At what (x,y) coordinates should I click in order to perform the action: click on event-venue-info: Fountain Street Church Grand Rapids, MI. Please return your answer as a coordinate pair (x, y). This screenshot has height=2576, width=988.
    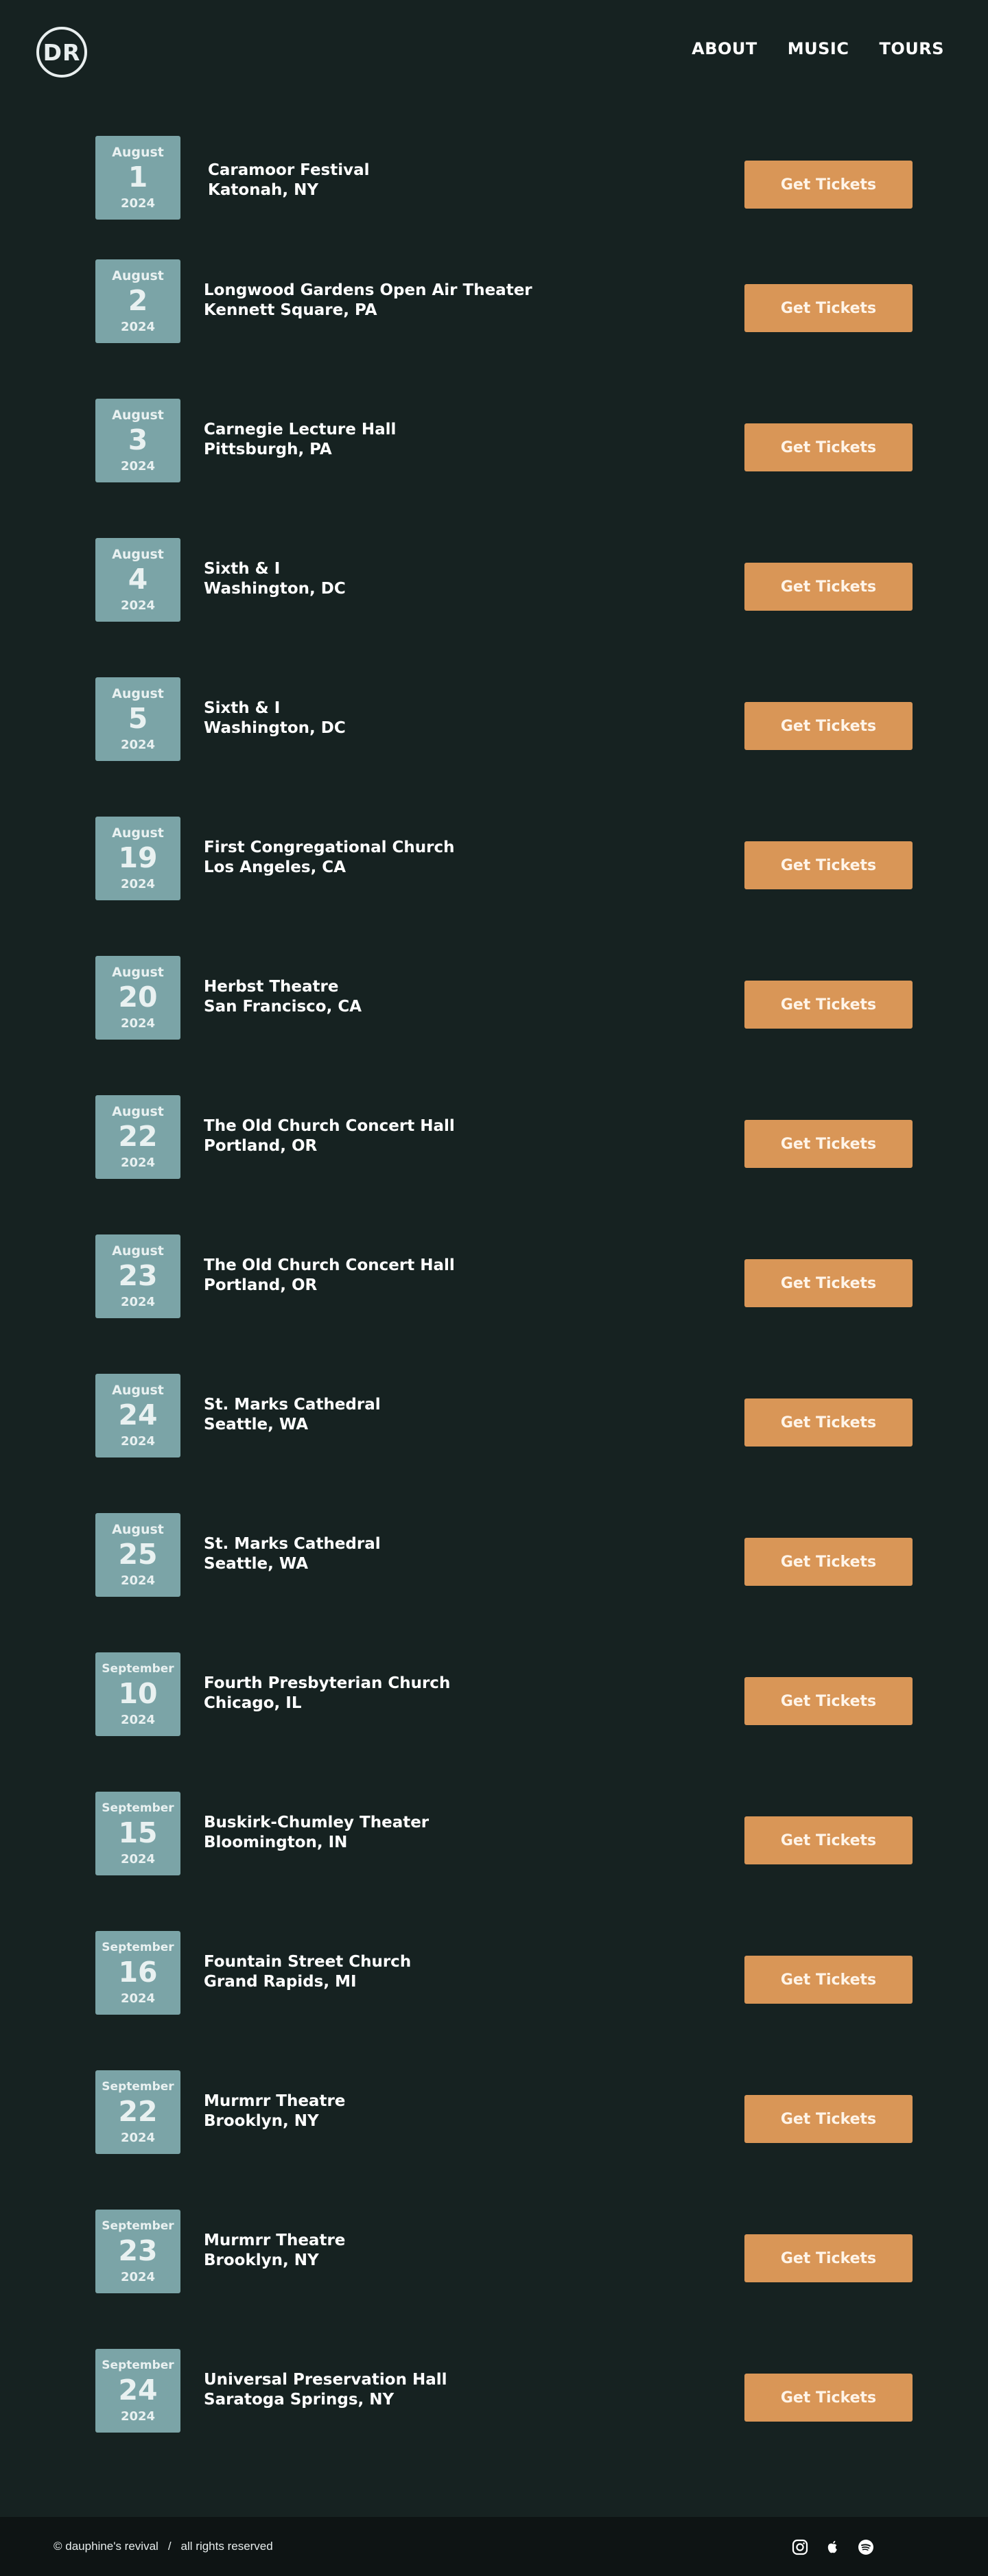
    Looking at the image, I should click on (307, 1972).